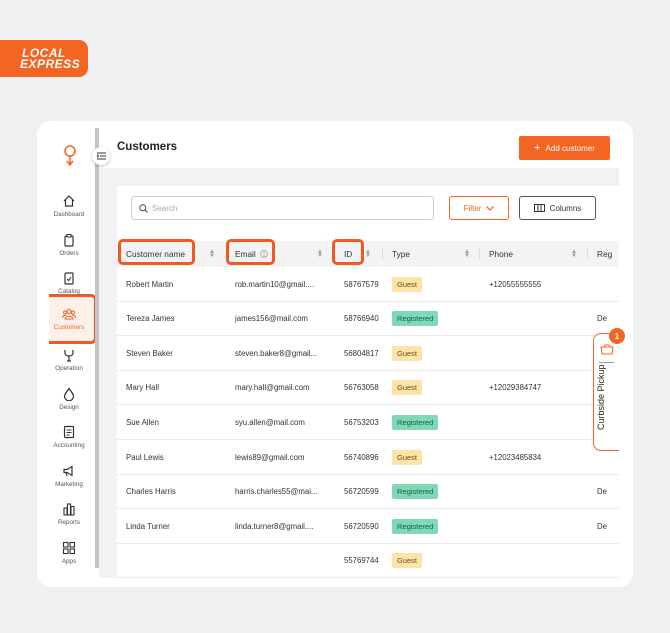  What do you see at coordinates (609, 389) in the screenshot?
I see `curbside-pickup-tab: 1 Curbside Pickup` at bounding box center [609, 389].